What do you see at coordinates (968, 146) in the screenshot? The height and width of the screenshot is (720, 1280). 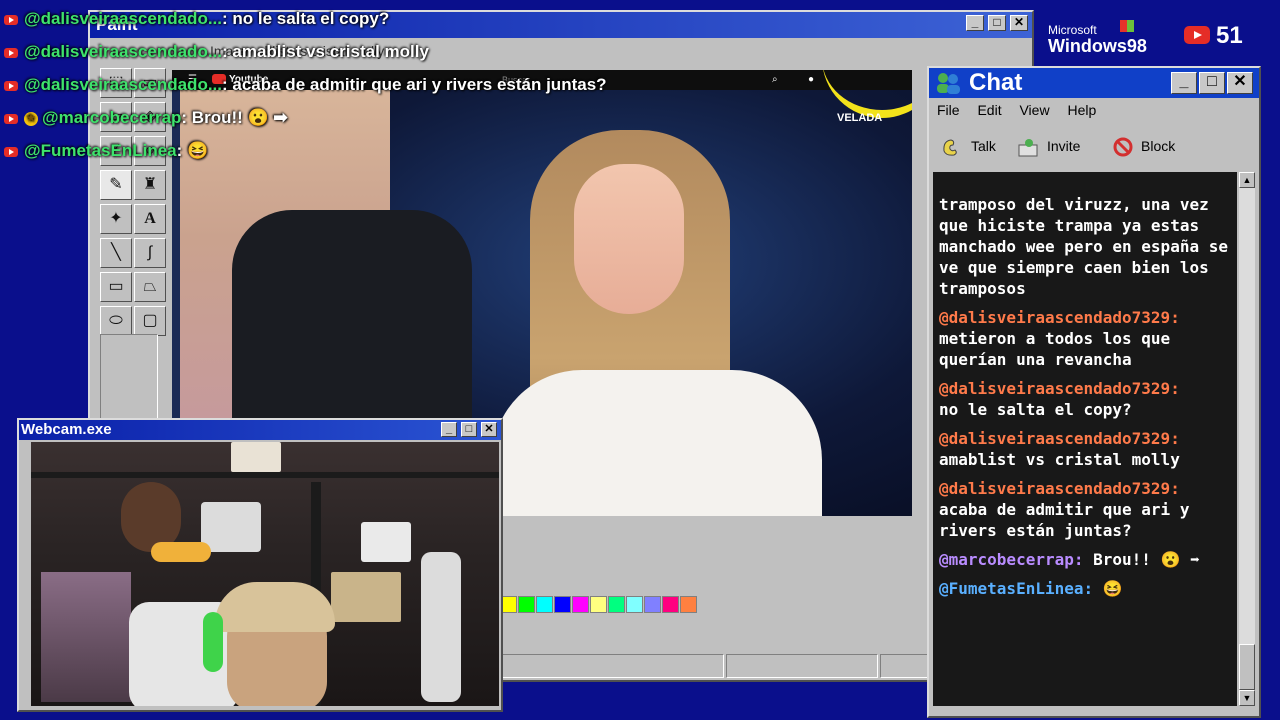 I see `talk-button: Talk` at bounding box center [968, 146].